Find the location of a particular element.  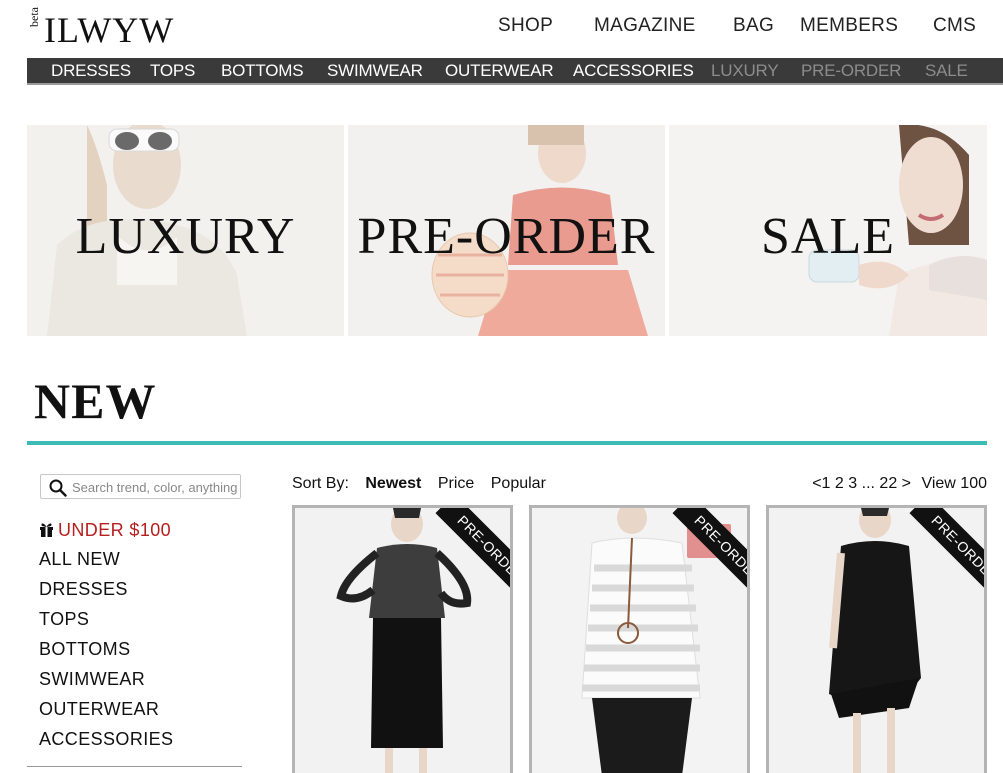

category-accessories: ACCESSORIES is located at coordinates (633, 71).